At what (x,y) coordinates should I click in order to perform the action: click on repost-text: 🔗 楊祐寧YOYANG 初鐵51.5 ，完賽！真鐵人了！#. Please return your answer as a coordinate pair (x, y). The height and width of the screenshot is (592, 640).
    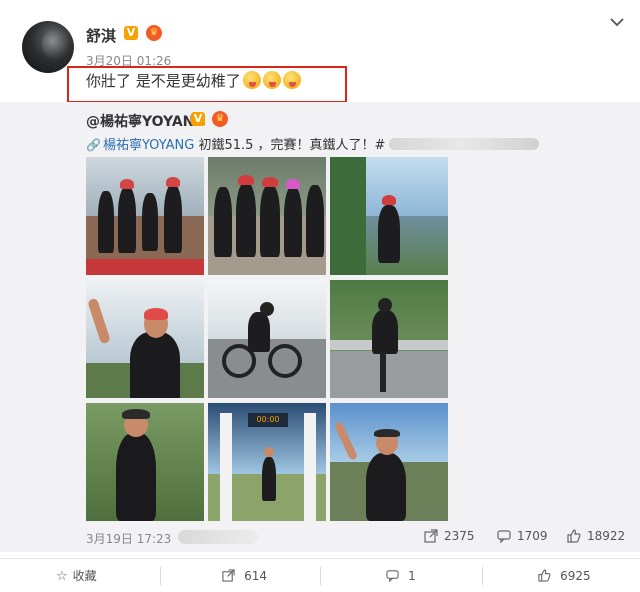
    Looking at the image, I should click on (313, 143).